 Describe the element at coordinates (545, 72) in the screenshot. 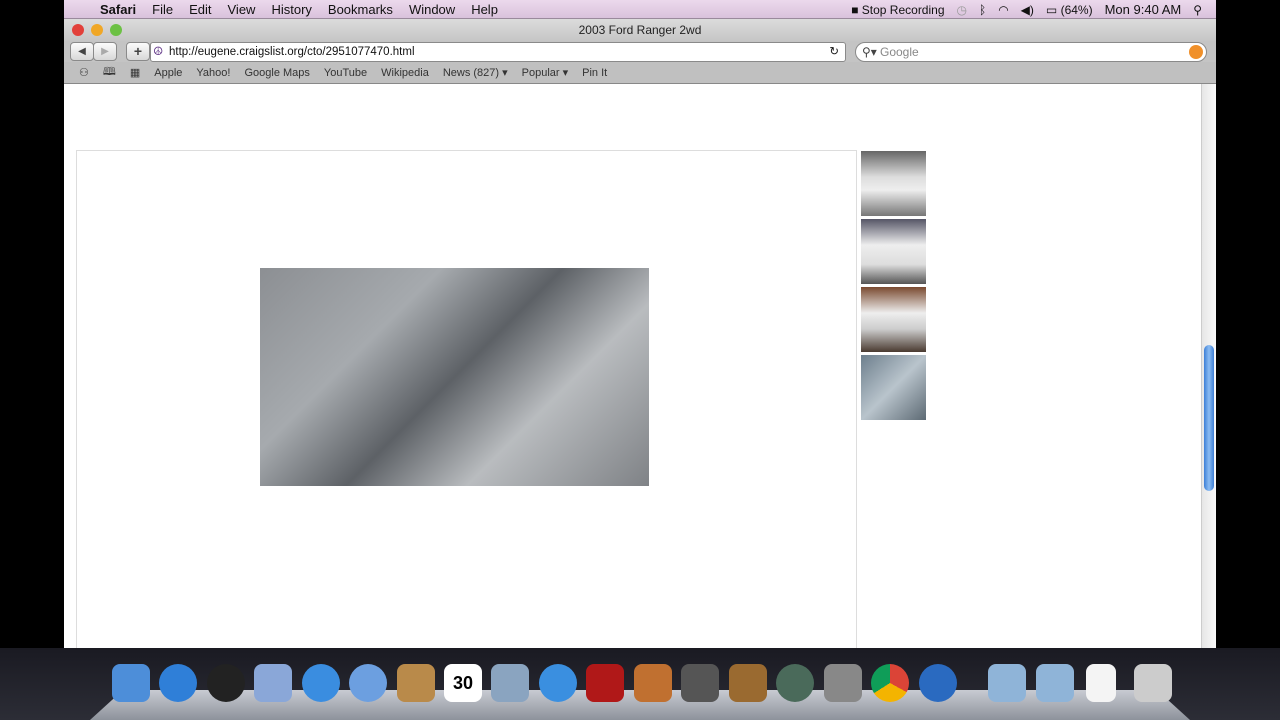

I see `bookmark-popular: Popular ▾` at that location.